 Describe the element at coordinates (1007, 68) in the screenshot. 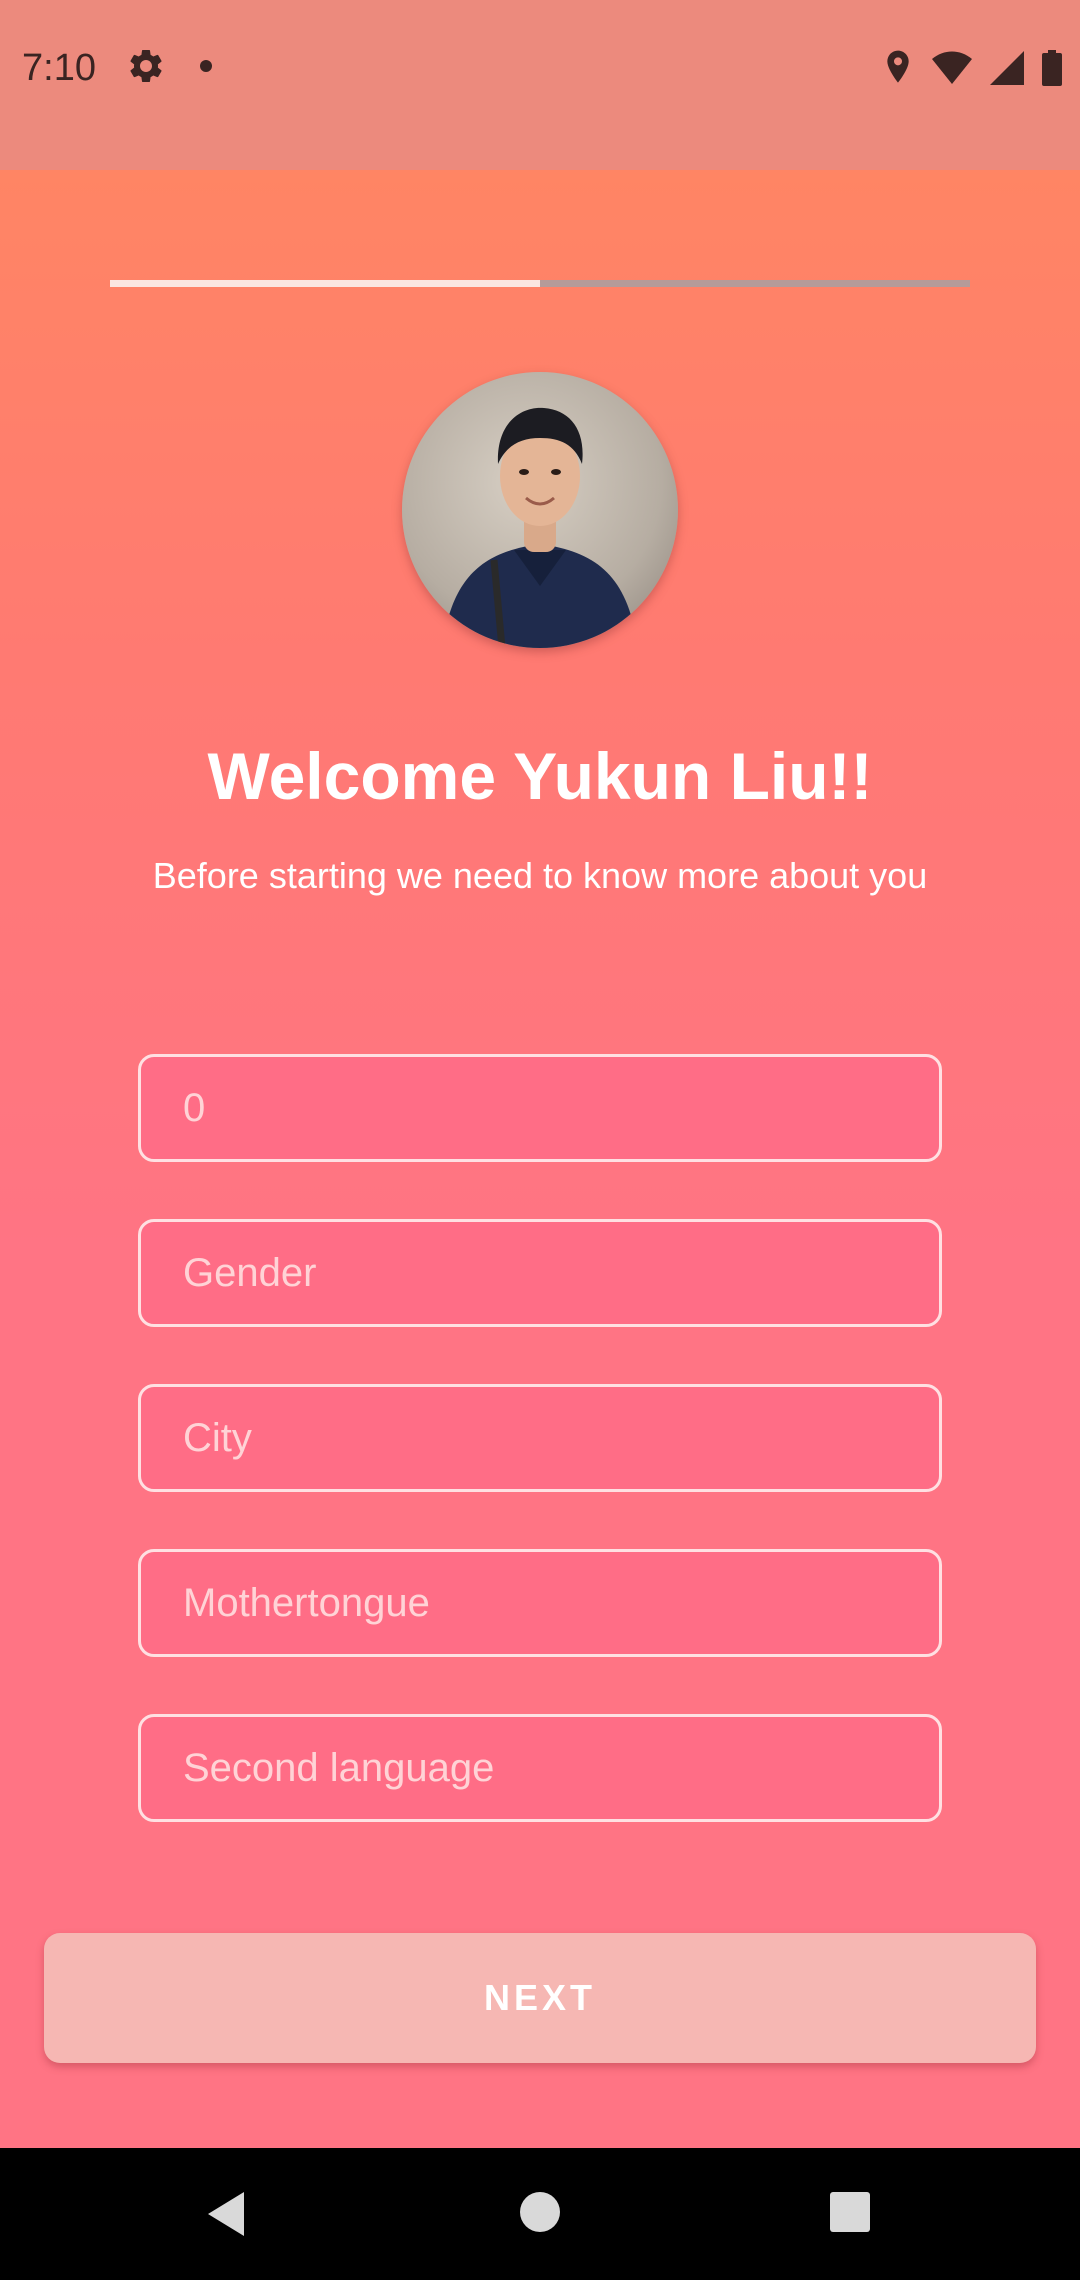

I see `cell-signal-icon` at that location.